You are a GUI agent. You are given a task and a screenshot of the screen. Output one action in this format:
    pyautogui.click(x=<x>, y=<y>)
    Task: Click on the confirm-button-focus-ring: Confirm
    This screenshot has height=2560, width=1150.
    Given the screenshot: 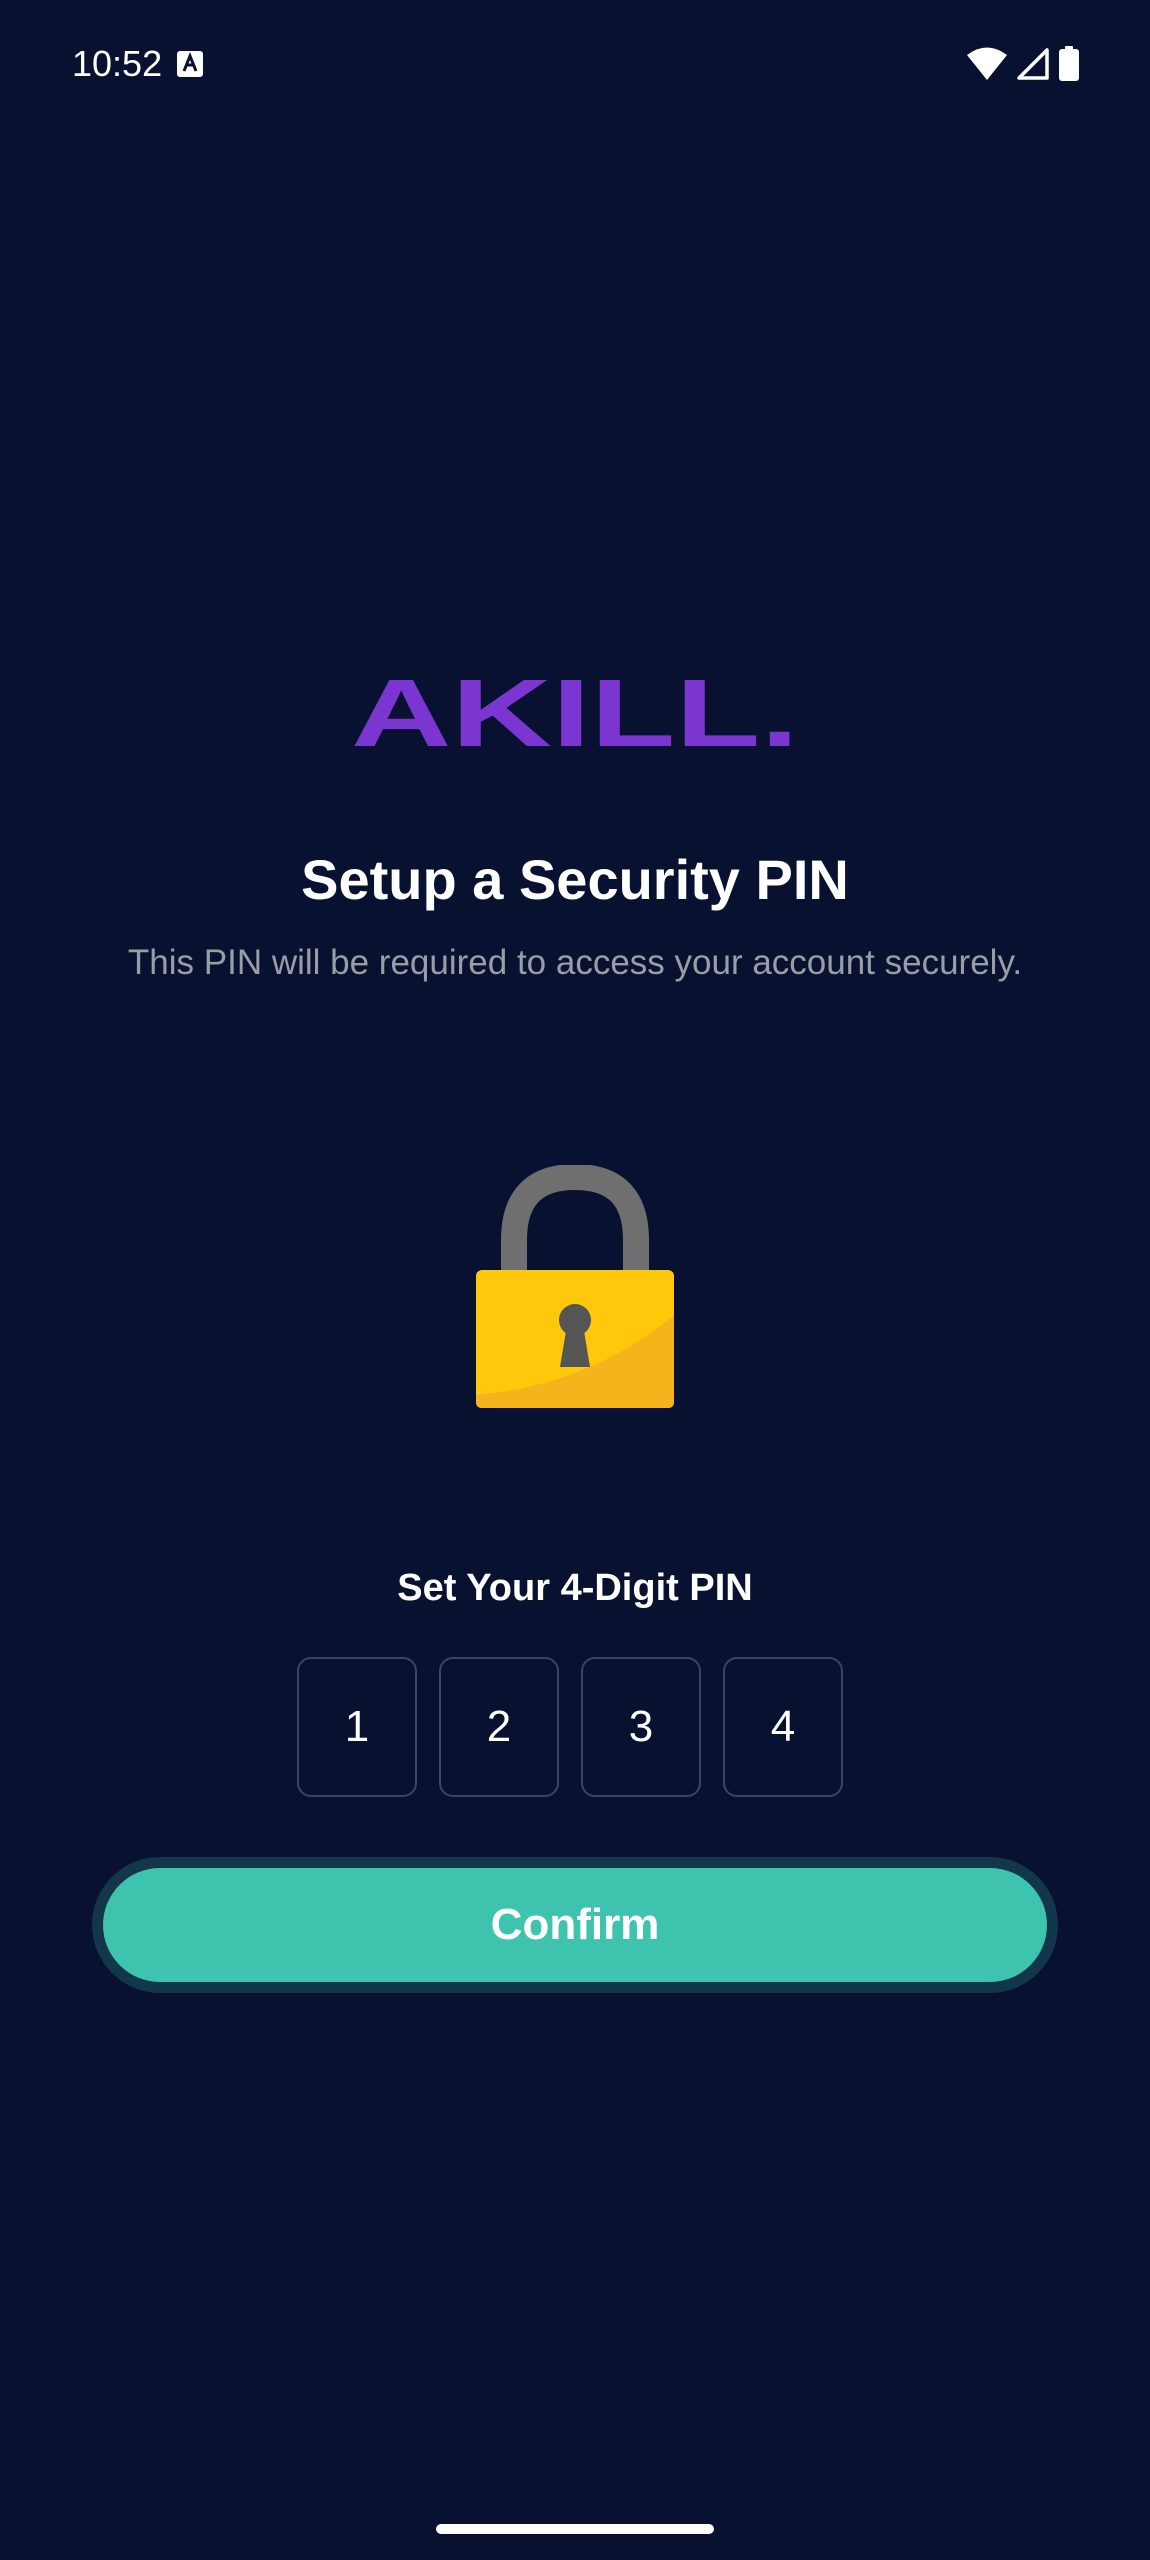 What is the action you would take?
    pyautogui.click(x=575, y=1925)
    